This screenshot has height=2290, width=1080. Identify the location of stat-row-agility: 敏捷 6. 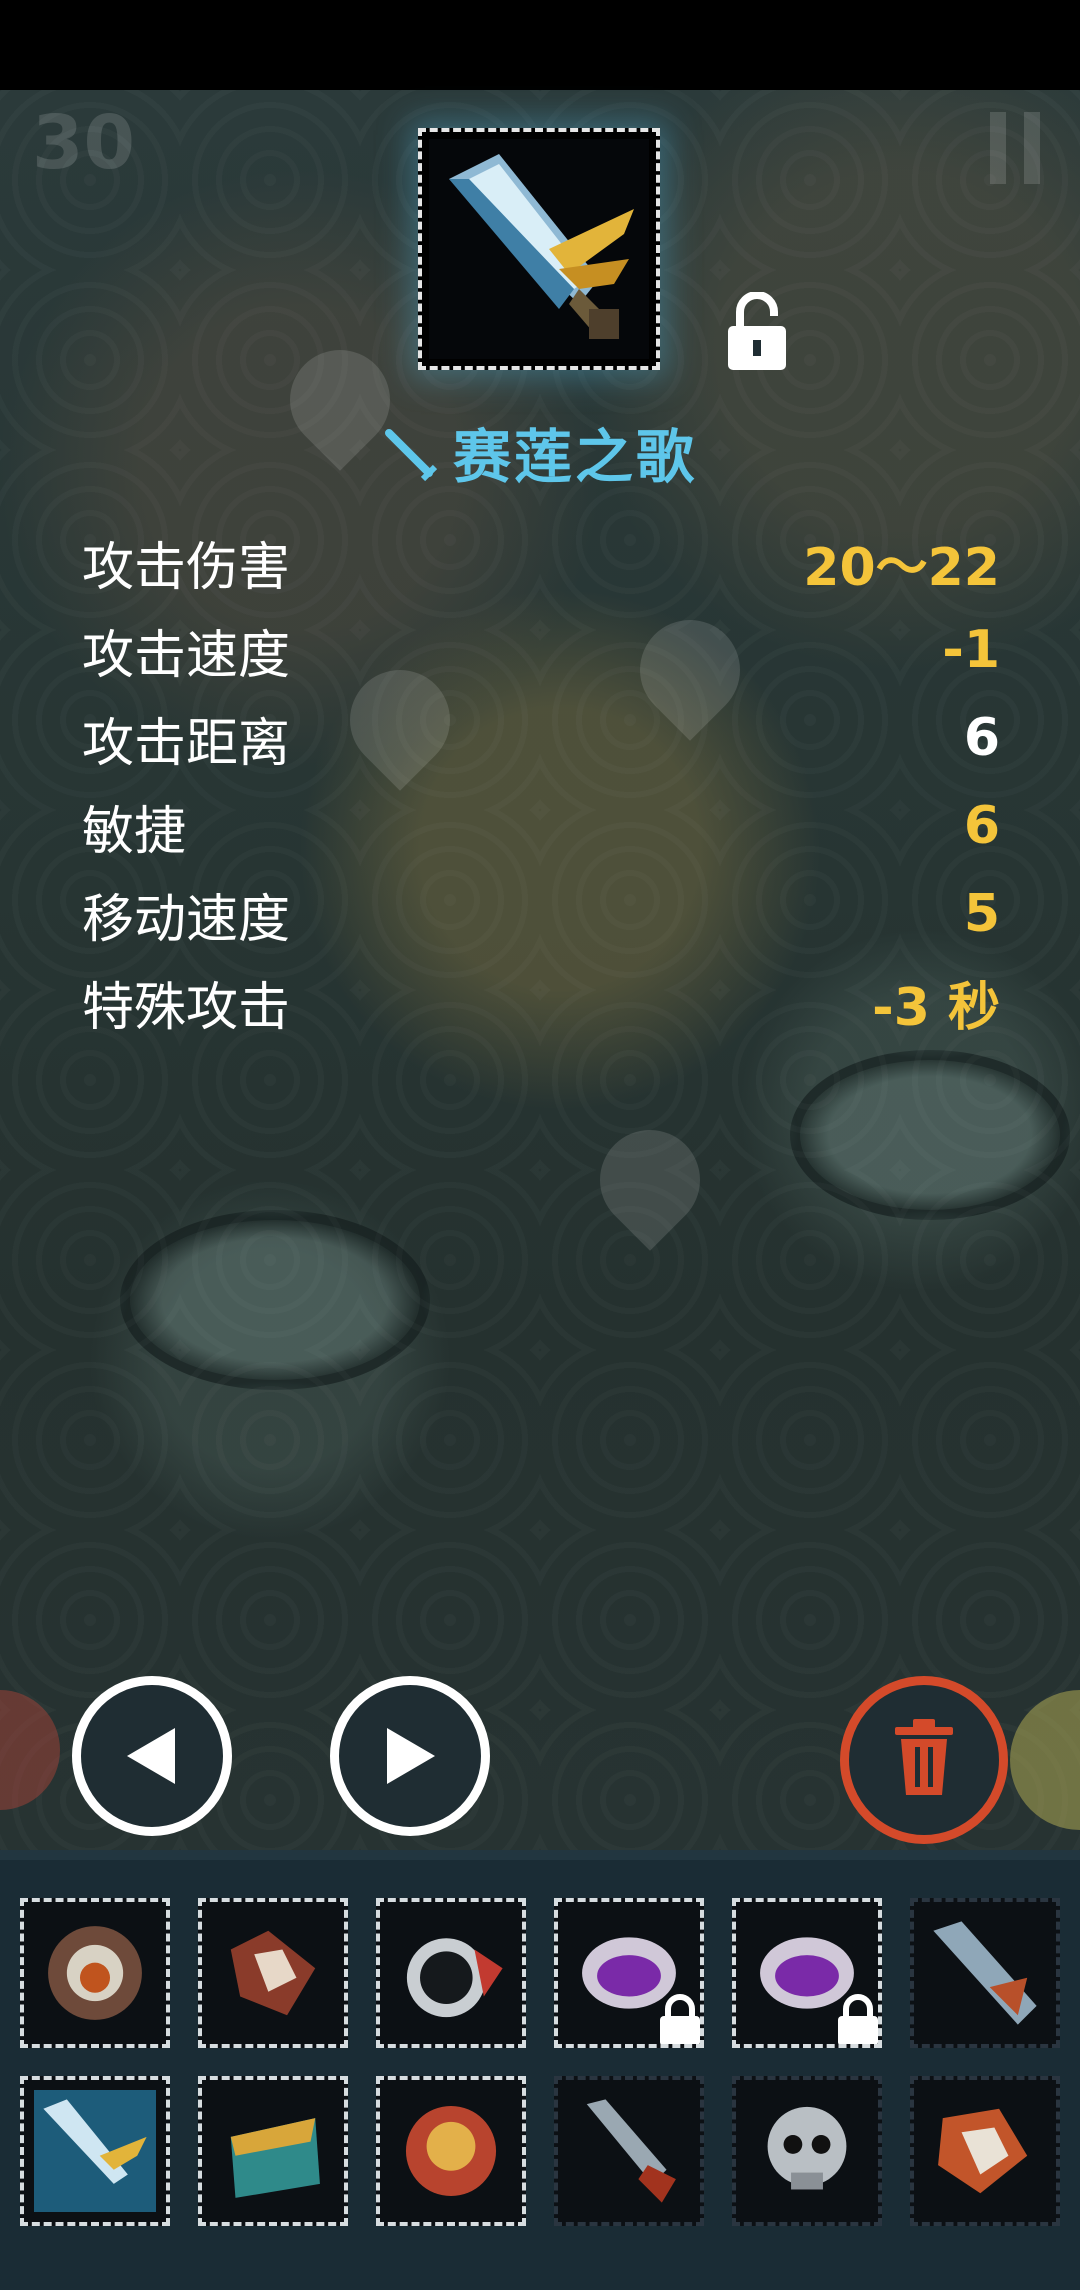
(541, 826).